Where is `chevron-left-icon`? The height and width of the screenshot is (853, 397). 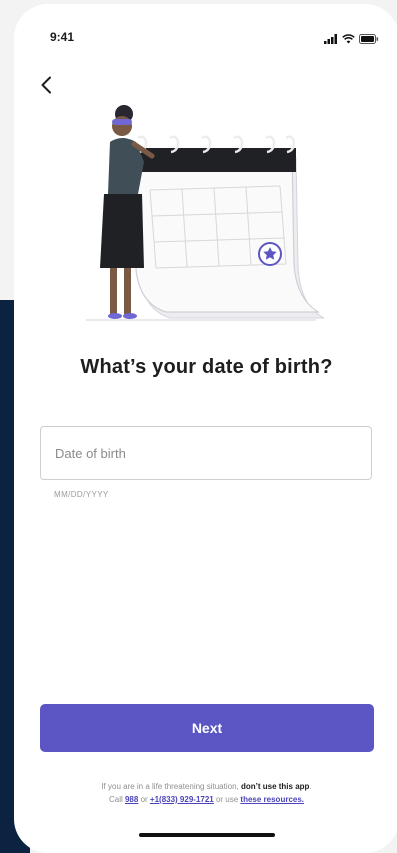
chevron-left-icon is located at coordinates (46, 87).